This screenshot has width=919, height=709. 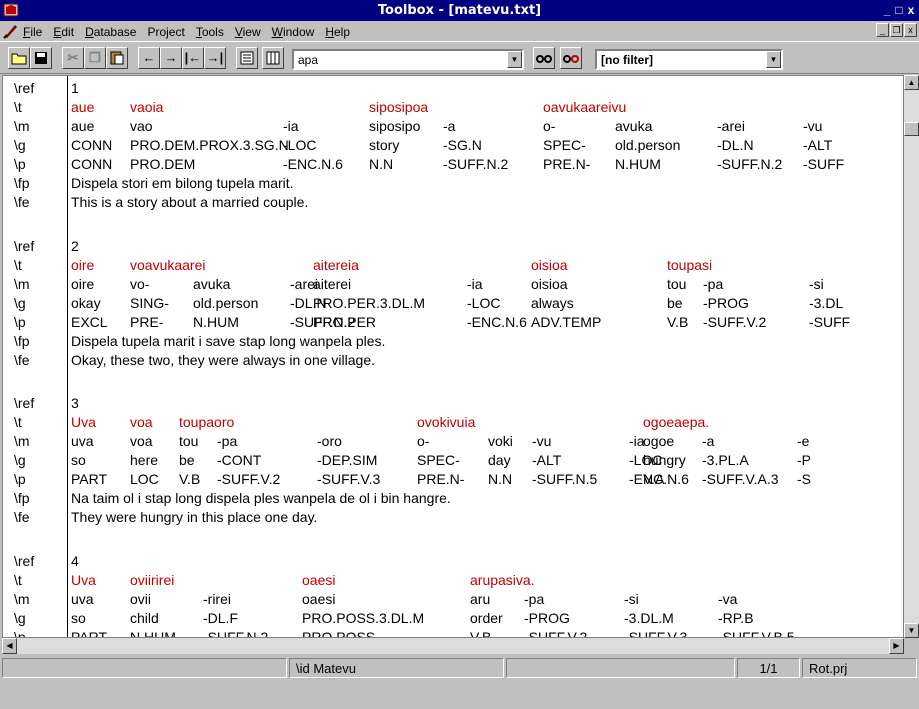 I want to click on field-marker: \ref, so click(x=24, y=246).